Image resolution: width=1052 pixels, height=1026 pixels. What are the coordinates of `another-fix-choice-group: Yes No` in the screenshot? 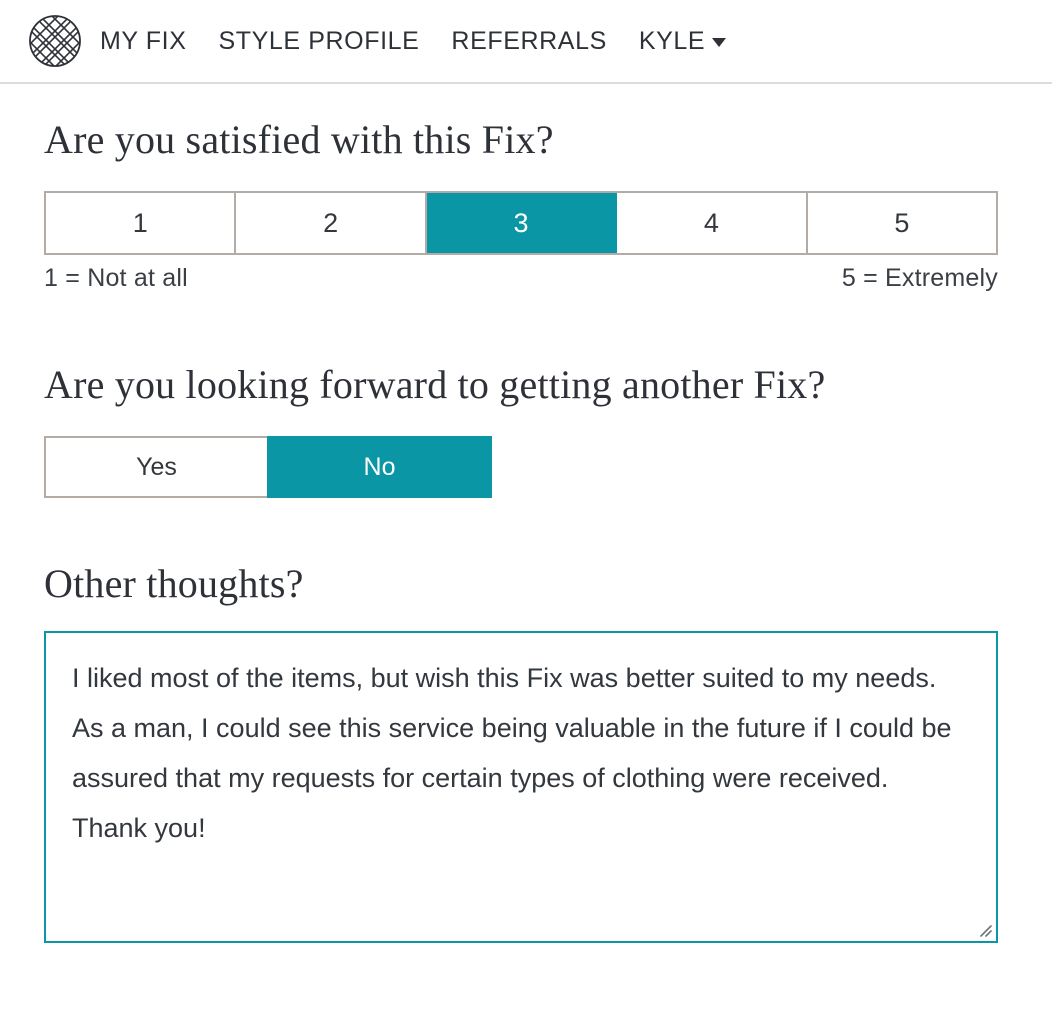 It's located at (268, 467).